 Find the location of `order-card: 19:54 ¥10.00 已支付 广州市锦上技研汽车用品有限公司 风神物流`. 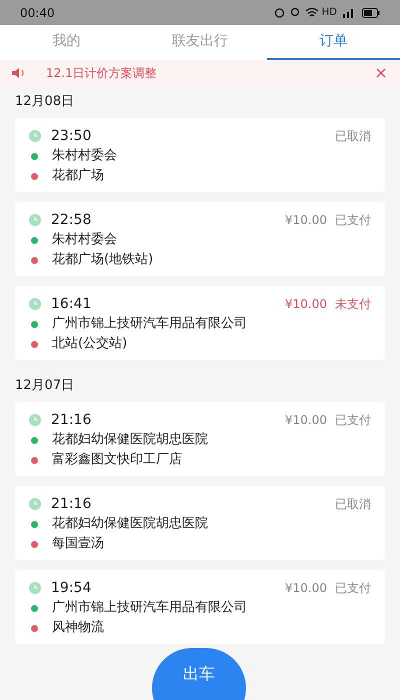

order-card: 19:54 ¥10.00 已支付 广州市锦上技研汽车用品有限公司 风神物流 is located at coordinates (200, 607).